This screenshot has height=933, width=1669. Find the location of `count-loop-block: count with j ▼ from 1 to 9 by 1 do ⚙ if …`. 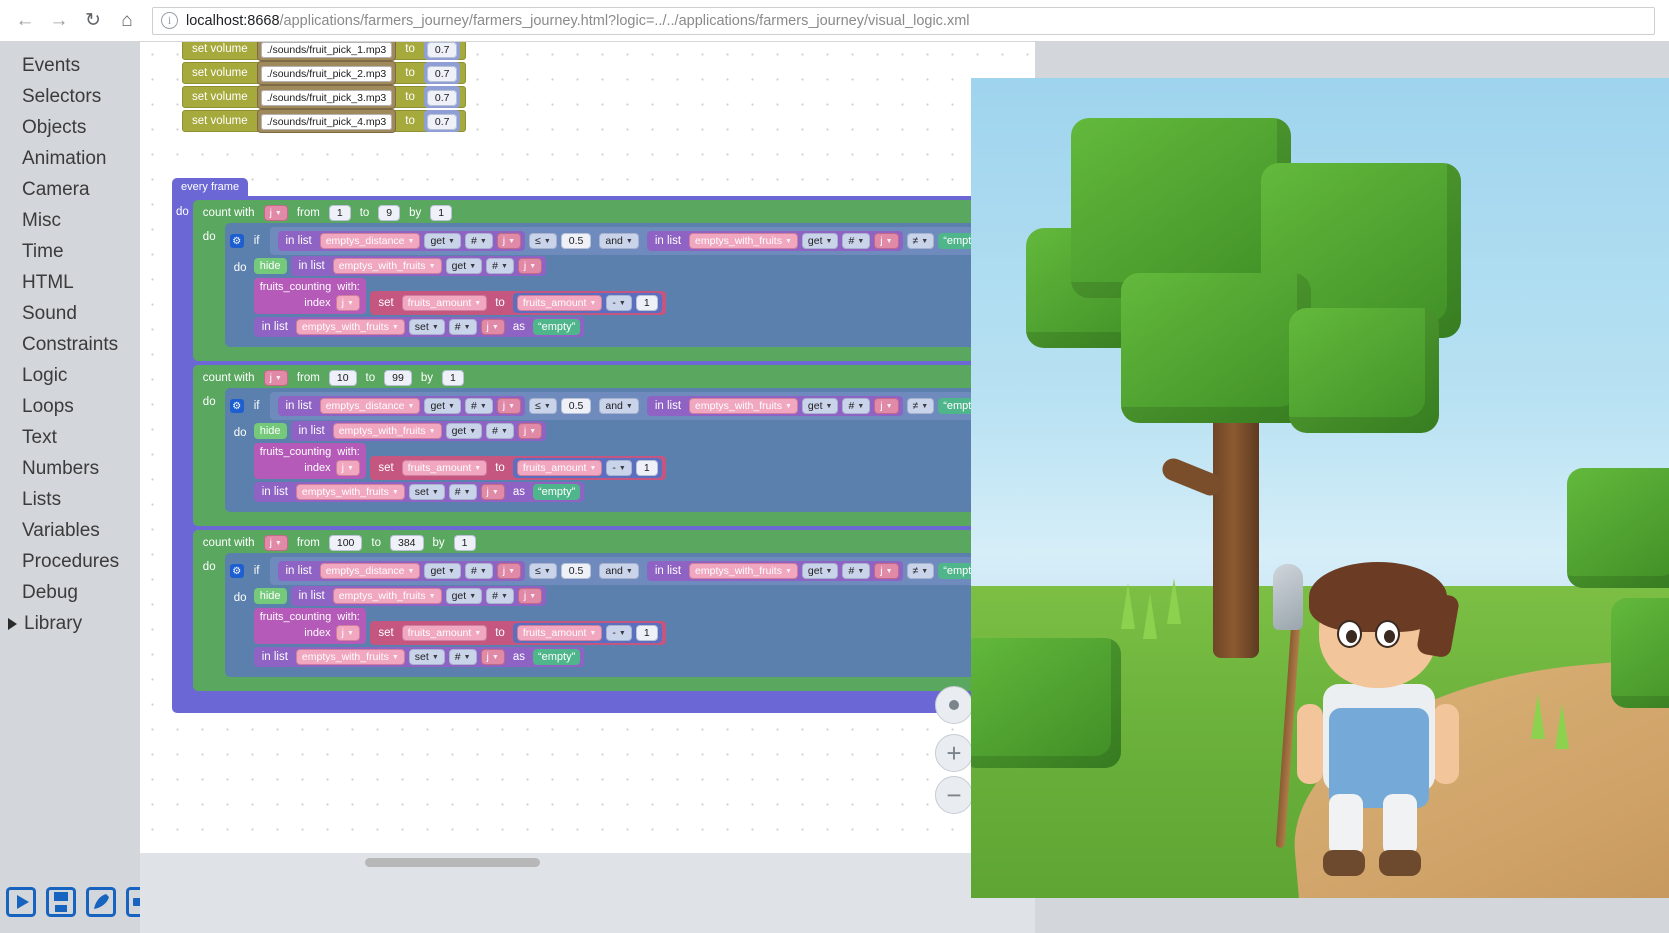

count-loop-block: count with j ▼ from 1 to 9 by 1 do ⚙ if … is located at coordinates (595, 280).